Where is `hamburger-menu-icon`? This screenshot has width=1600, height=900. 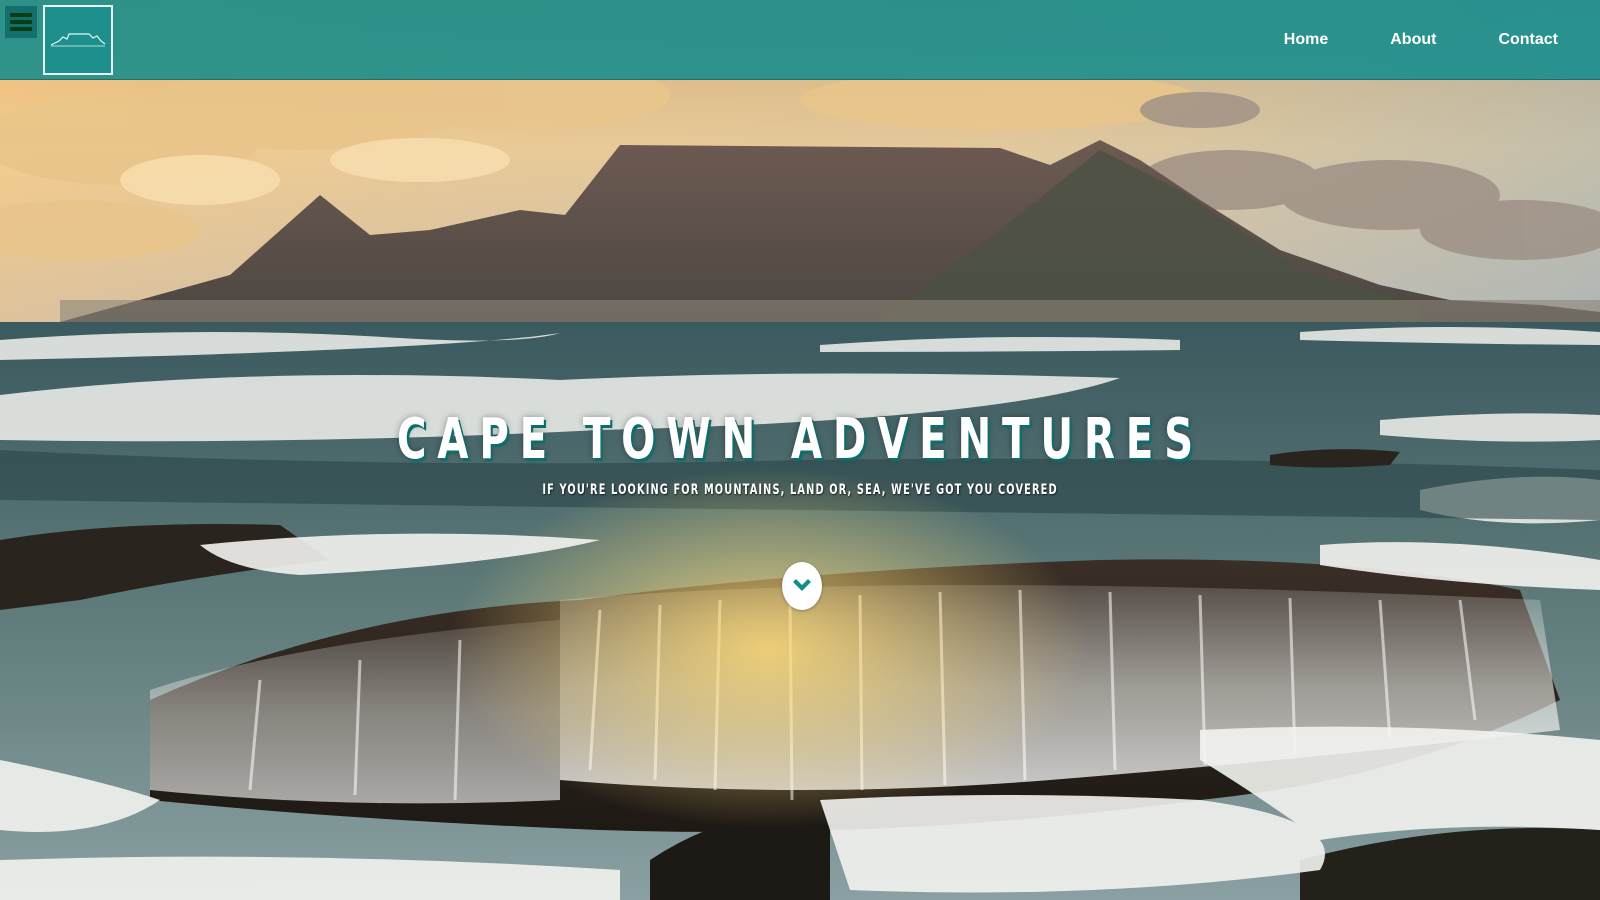 hamburger-menu-icon is located at coordinates (21, 22).